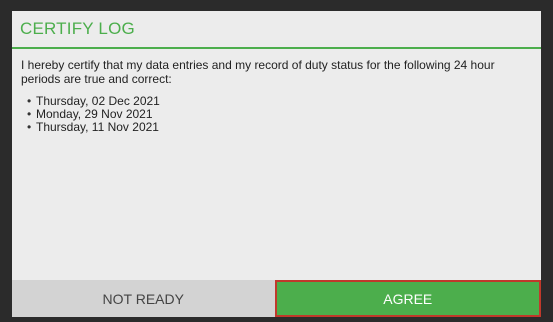 The image size is (553, 322). Describe the element at coordinates (98, 101) in the screenshot. I see `date-text: Thursday, 02 Dec 2021` at that location.